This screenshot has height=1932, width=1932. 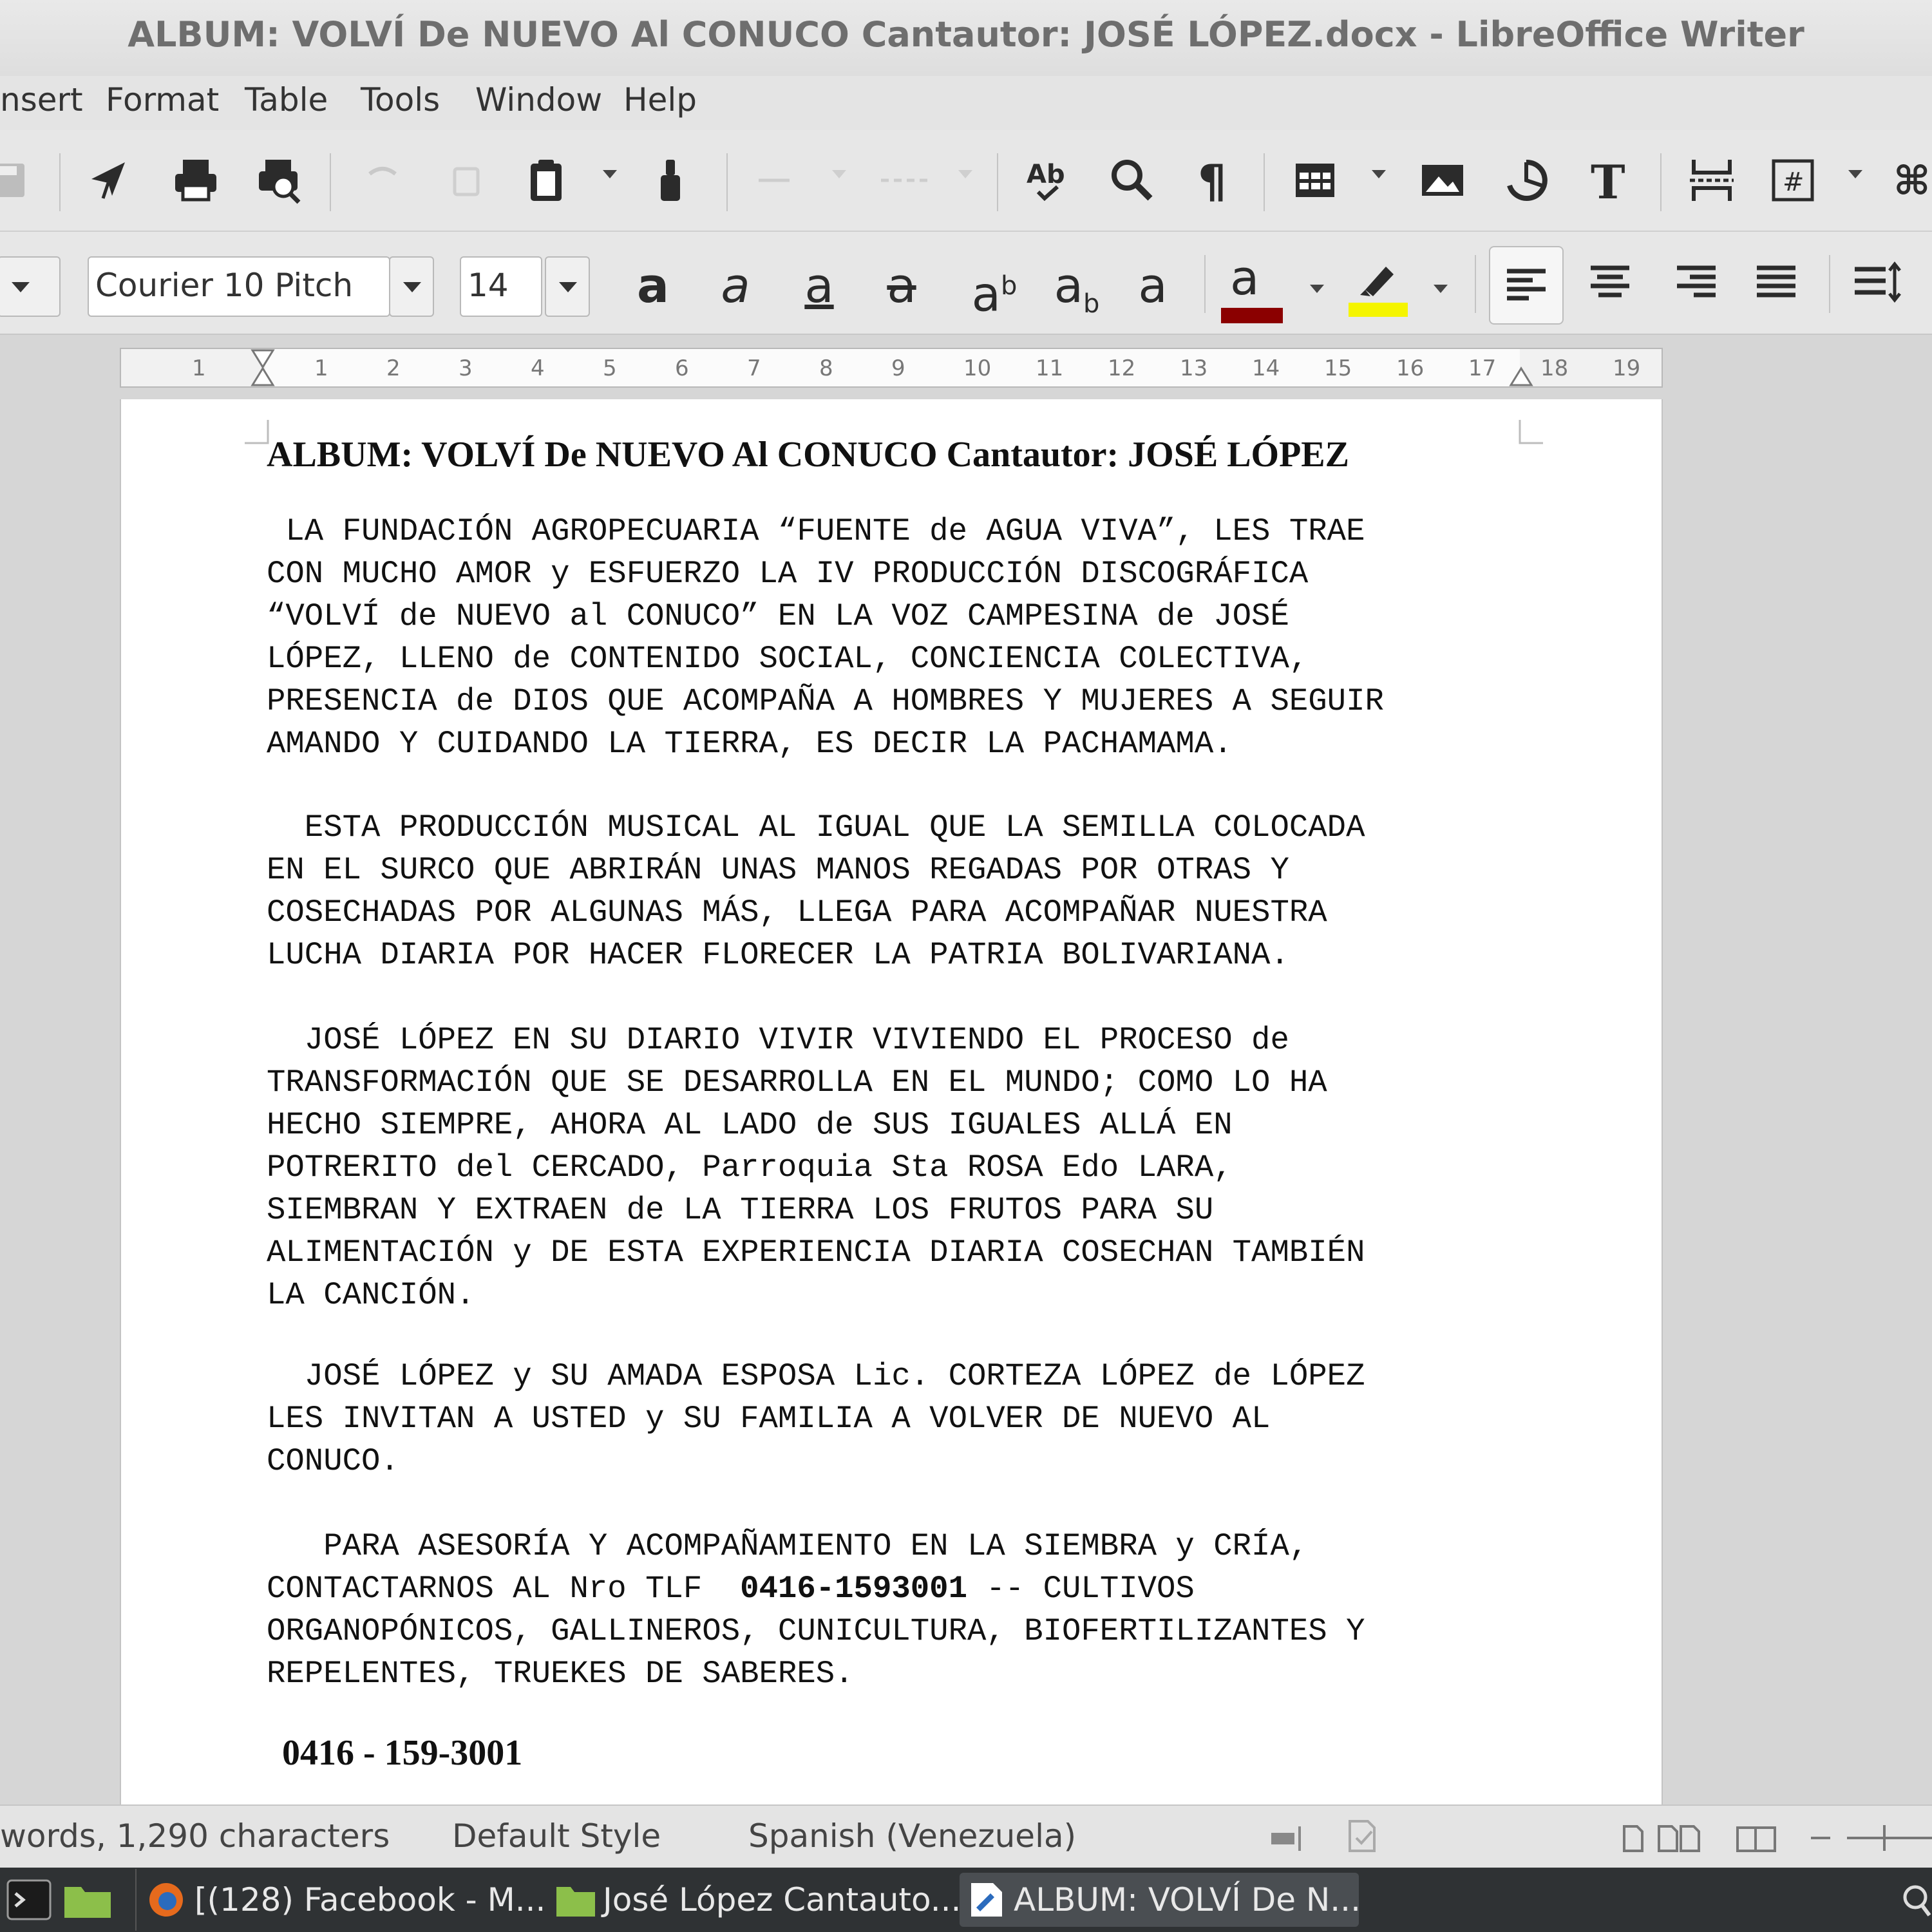 What do you see at coordinates (1253, 287) in the screenshot?
I see `font-color-icon: a` at bounding box center [1253, 287].